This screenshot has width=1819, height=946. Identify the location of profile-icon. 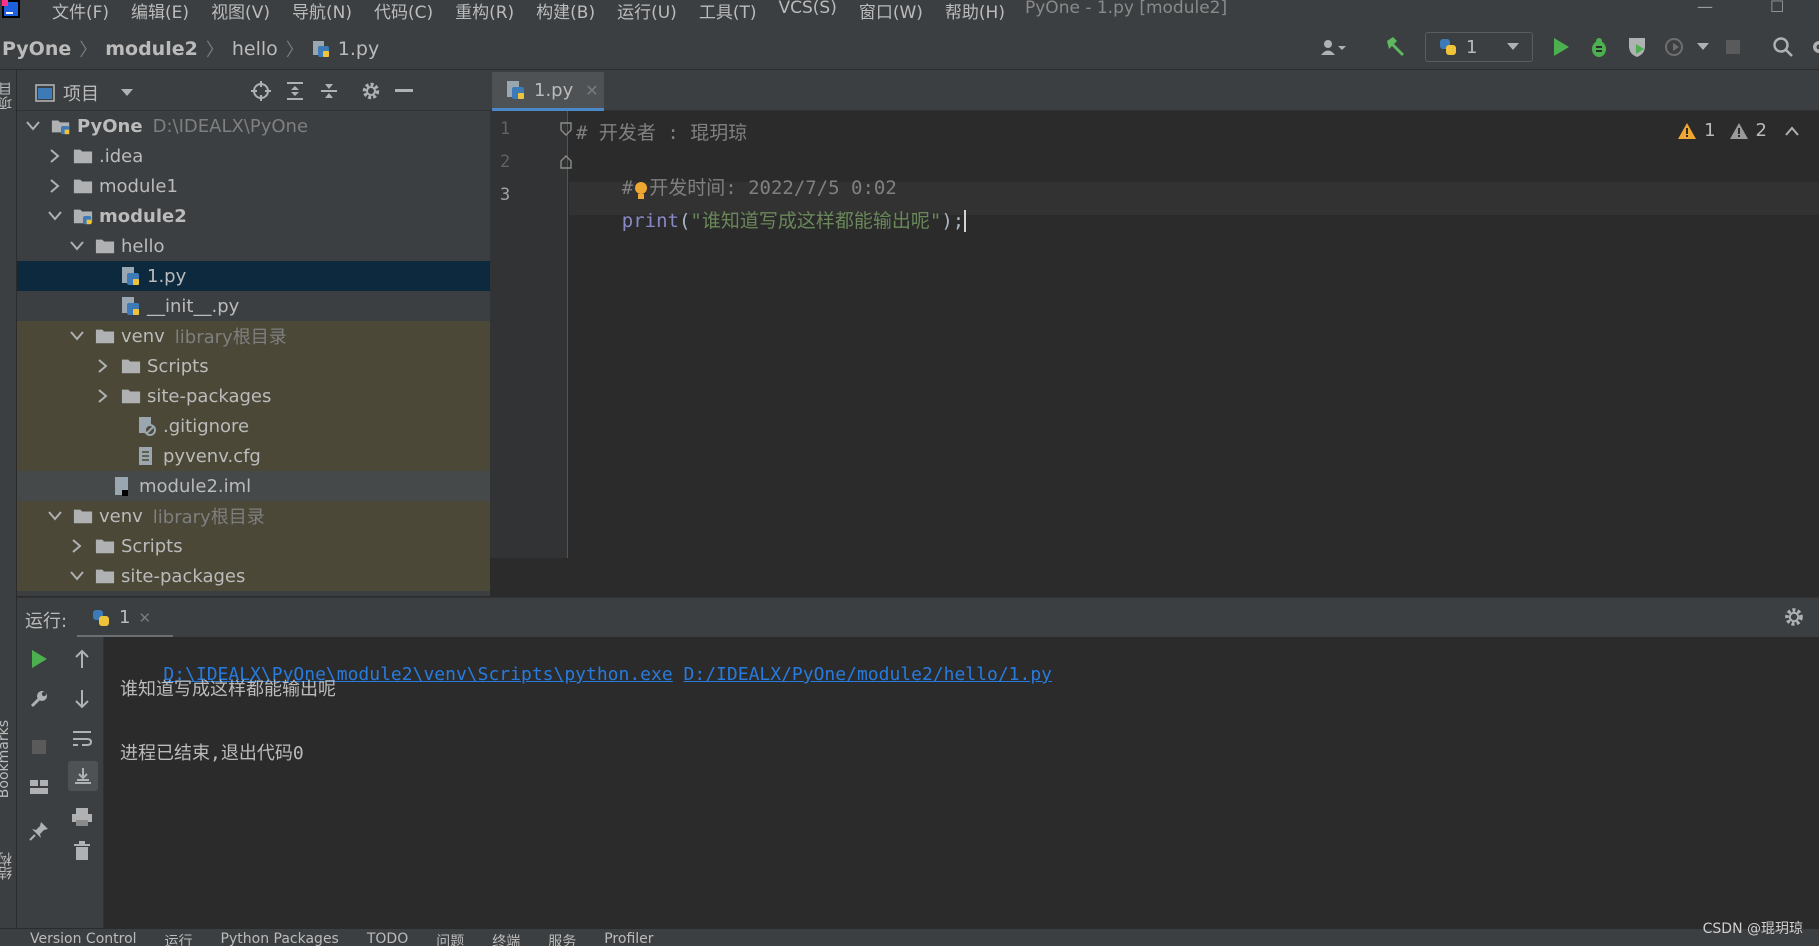
(1675, 47).